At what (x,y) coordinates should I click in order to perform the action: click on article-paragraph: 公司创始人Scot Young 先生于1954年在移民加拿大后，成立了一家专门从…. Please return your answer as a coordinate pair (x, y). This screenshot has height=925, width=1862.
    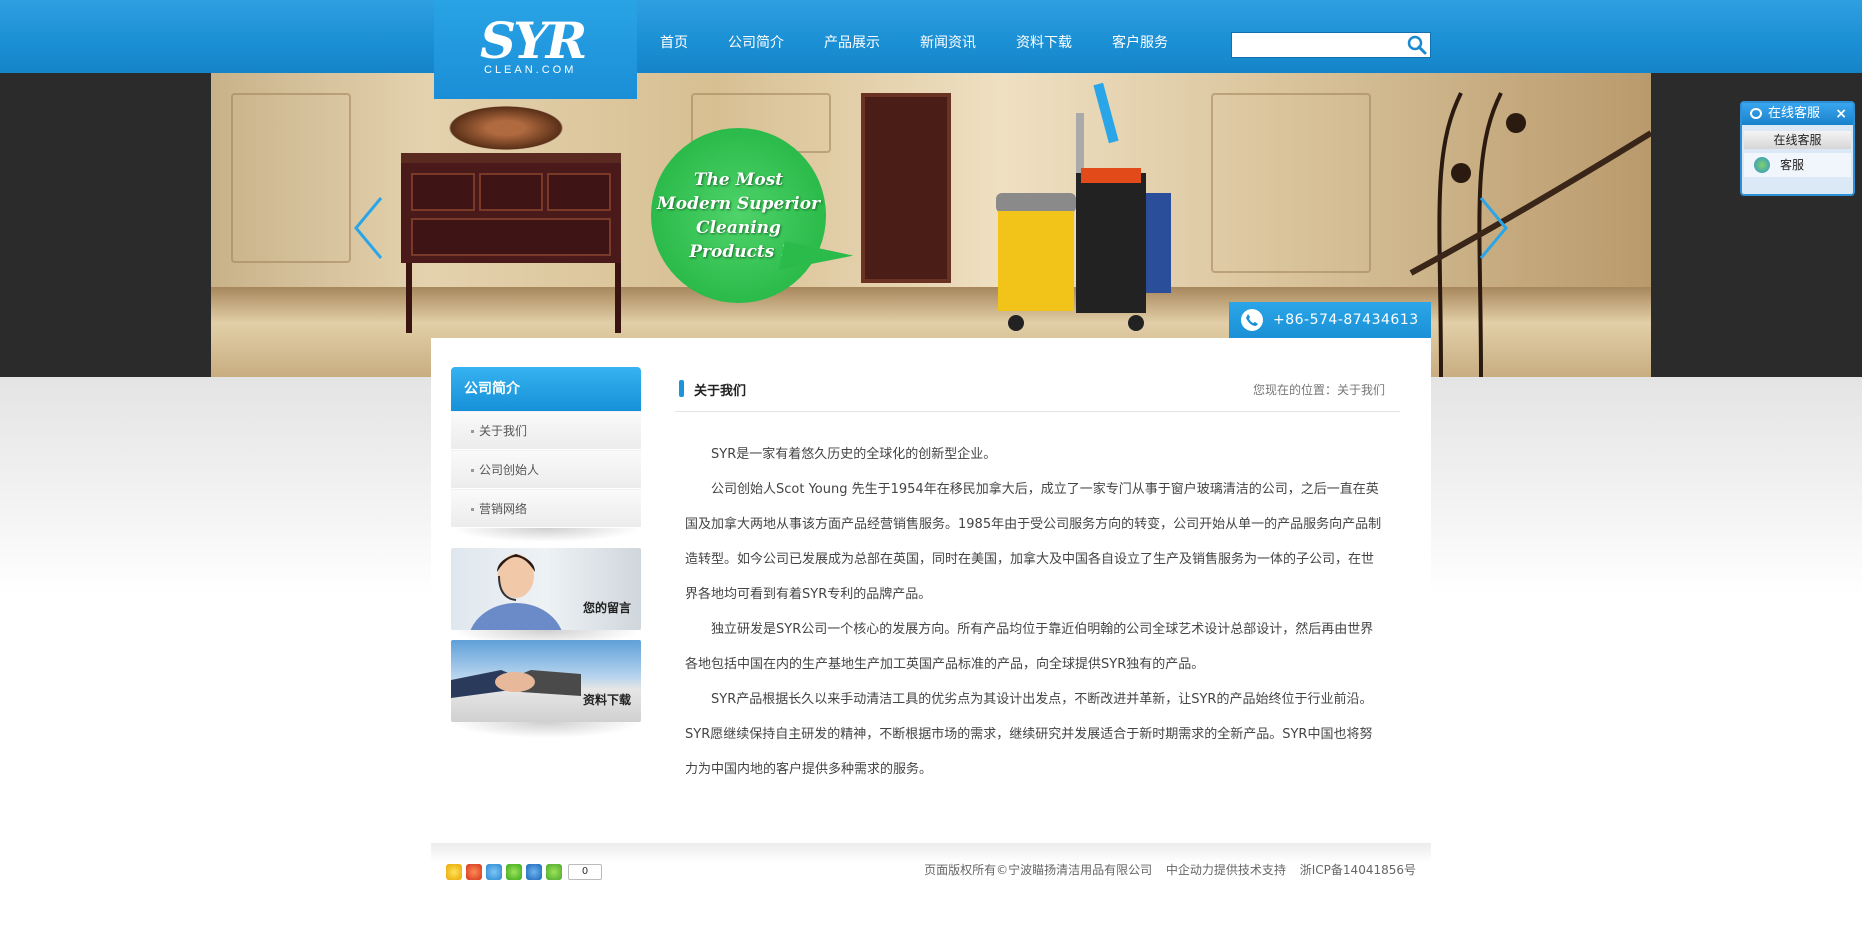
    Looking at the image, I should click on (1033, 542).